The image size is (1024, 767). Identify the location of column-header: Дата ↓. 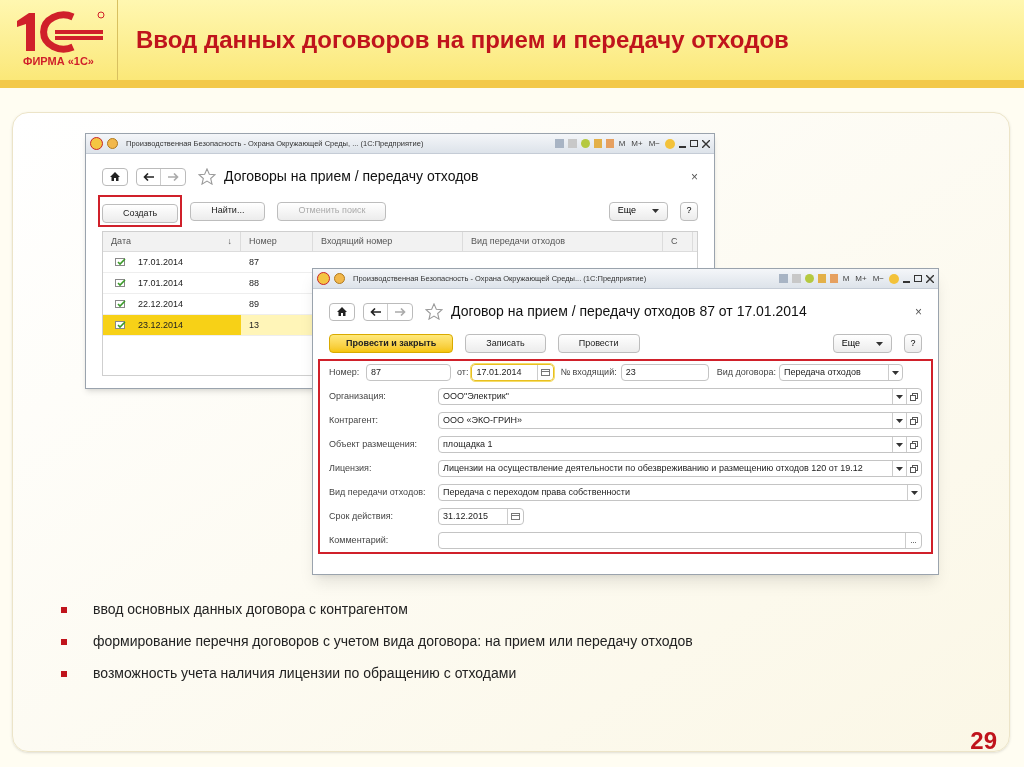
(172, 242).